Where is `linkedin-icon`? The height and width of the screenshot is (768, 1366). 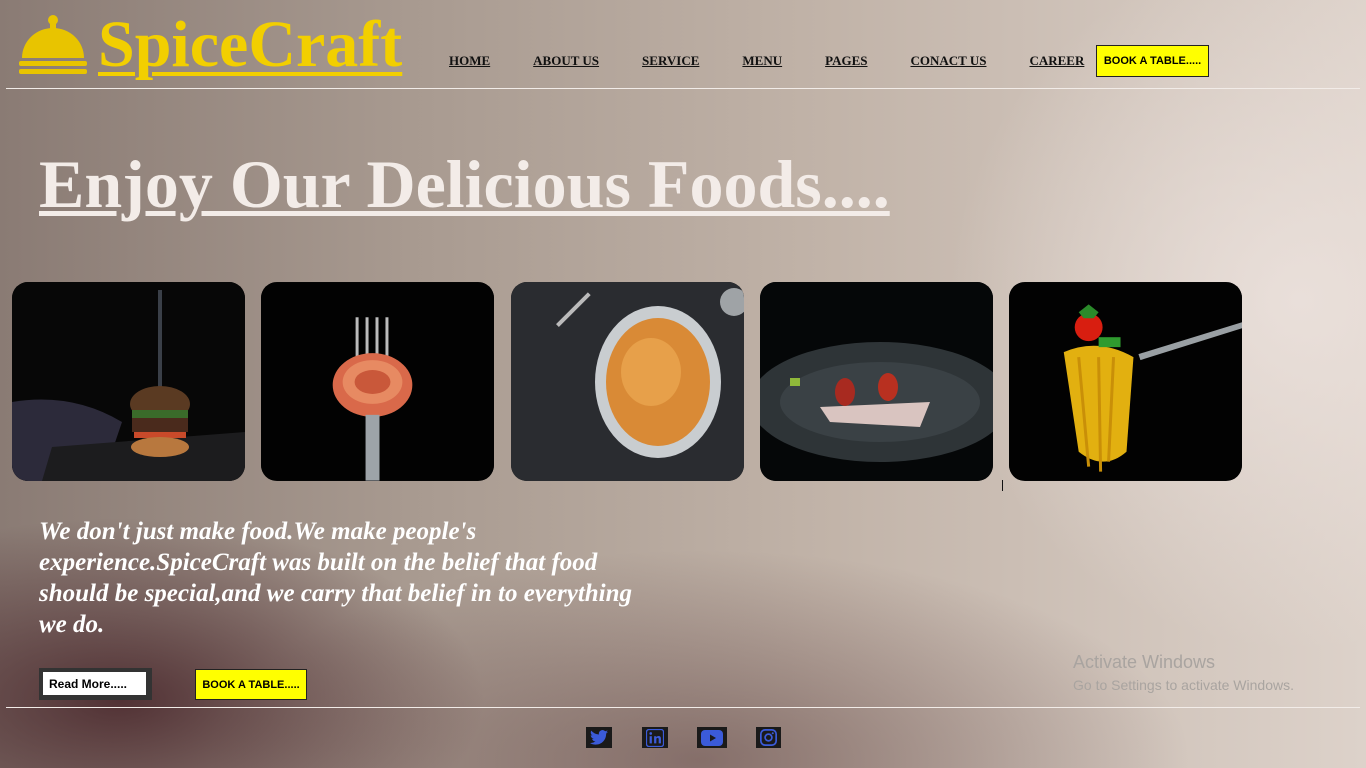
linkedin-icon is located at coordinates (655, 737).